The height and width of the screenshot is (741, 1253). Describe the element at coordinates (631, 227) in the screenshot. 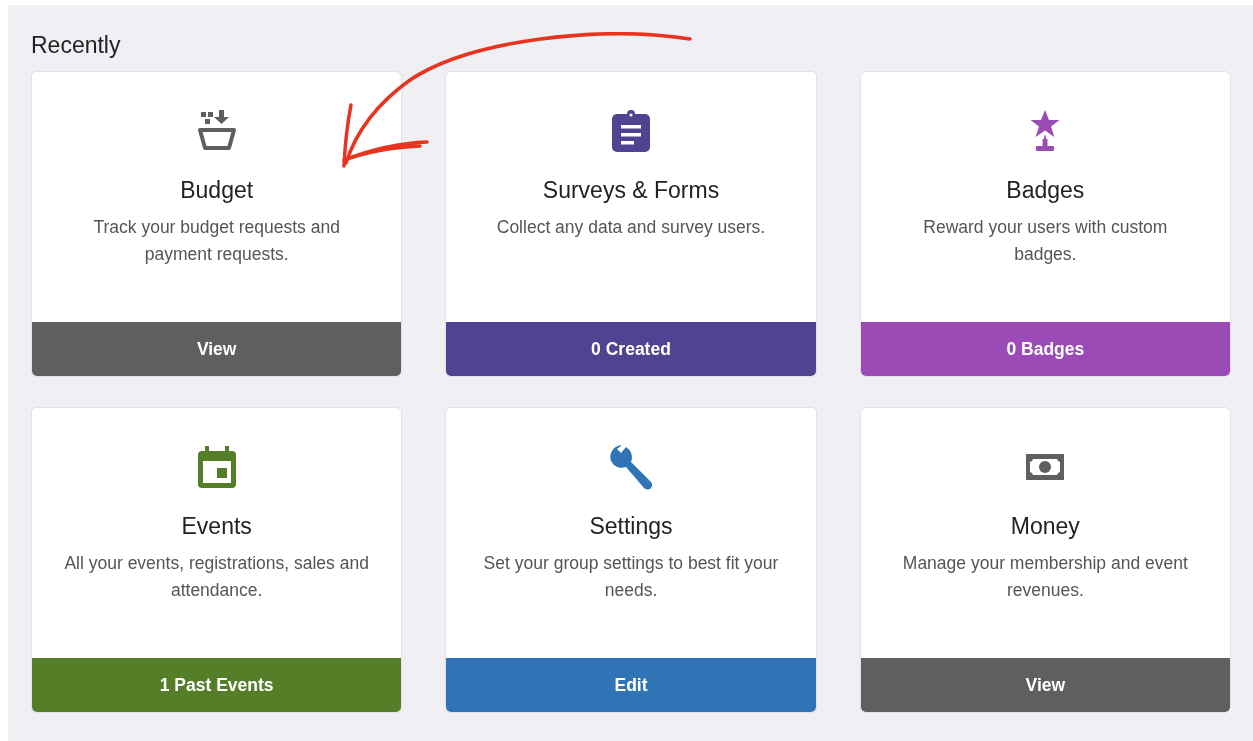

I see `card-description: Collect any data and survey users.` at that location.